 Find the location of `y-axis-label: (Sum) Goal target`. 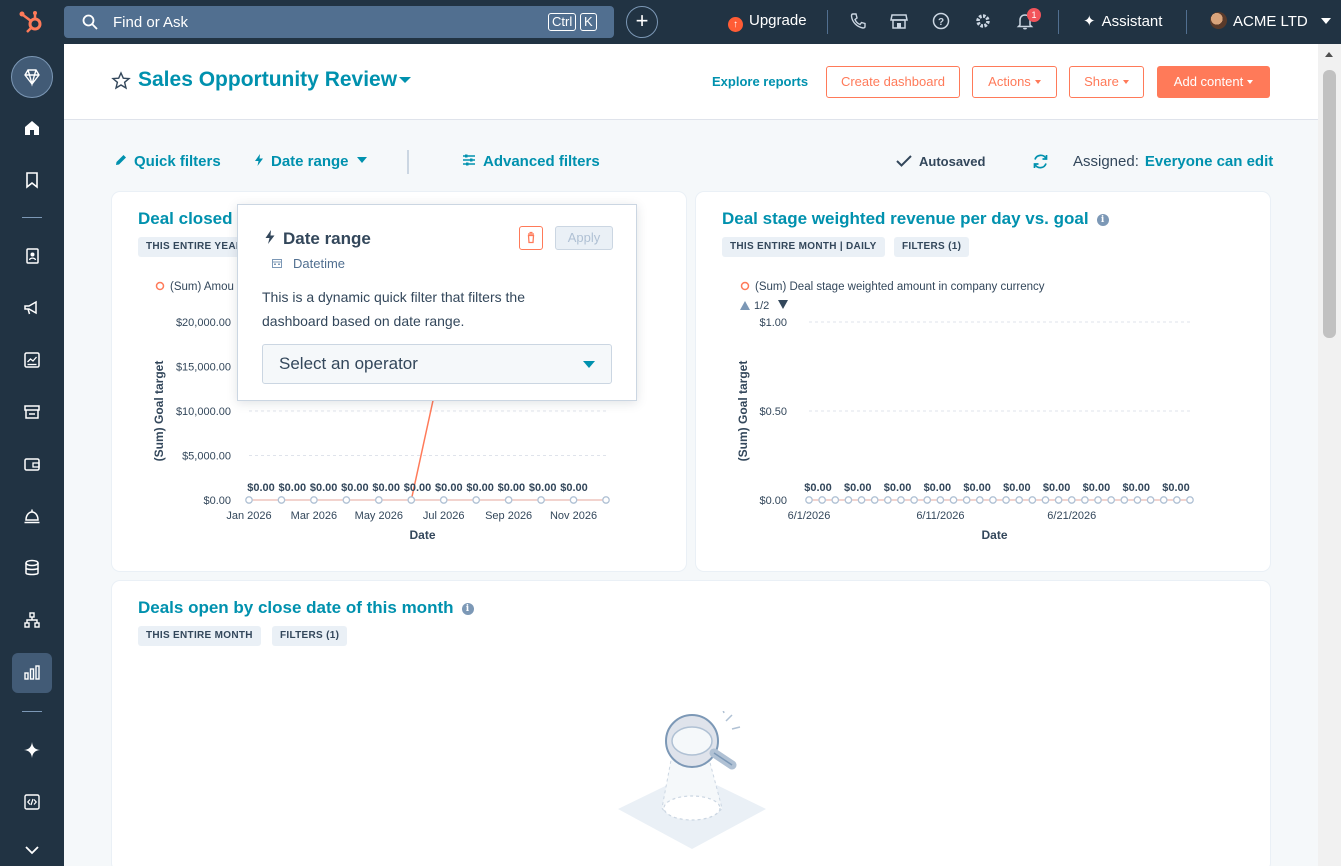

y-axis-label: (Sum) Goal target is located at coordinates (743, 411).